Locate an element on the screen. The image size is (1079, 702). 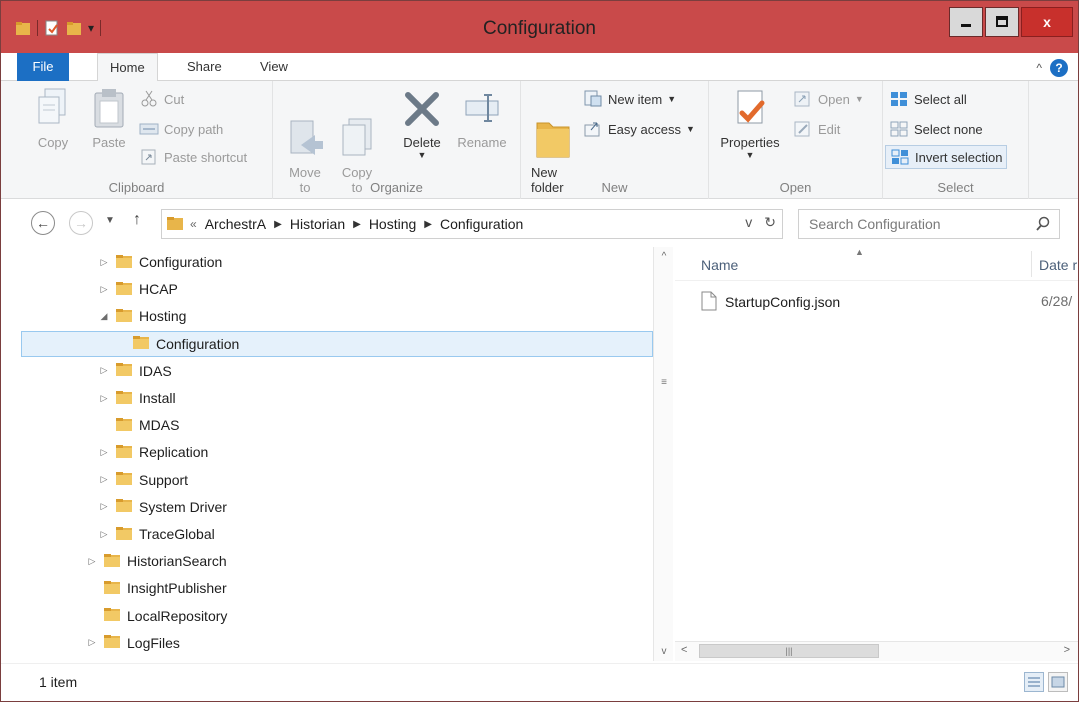
cut-button: Cut is located at coordinates (161, 99).